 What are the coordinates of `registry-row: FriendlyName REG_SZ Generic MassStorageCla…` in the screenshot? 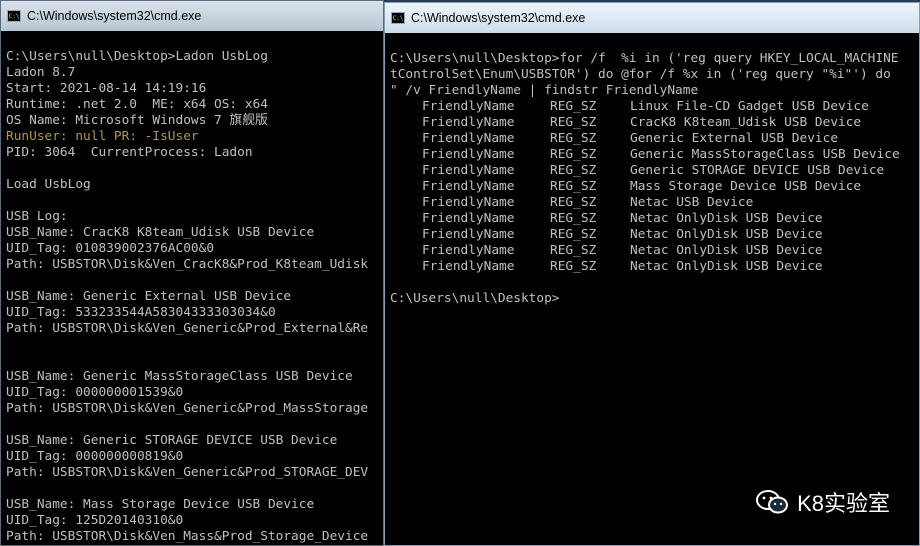 It's located at (654, 155).